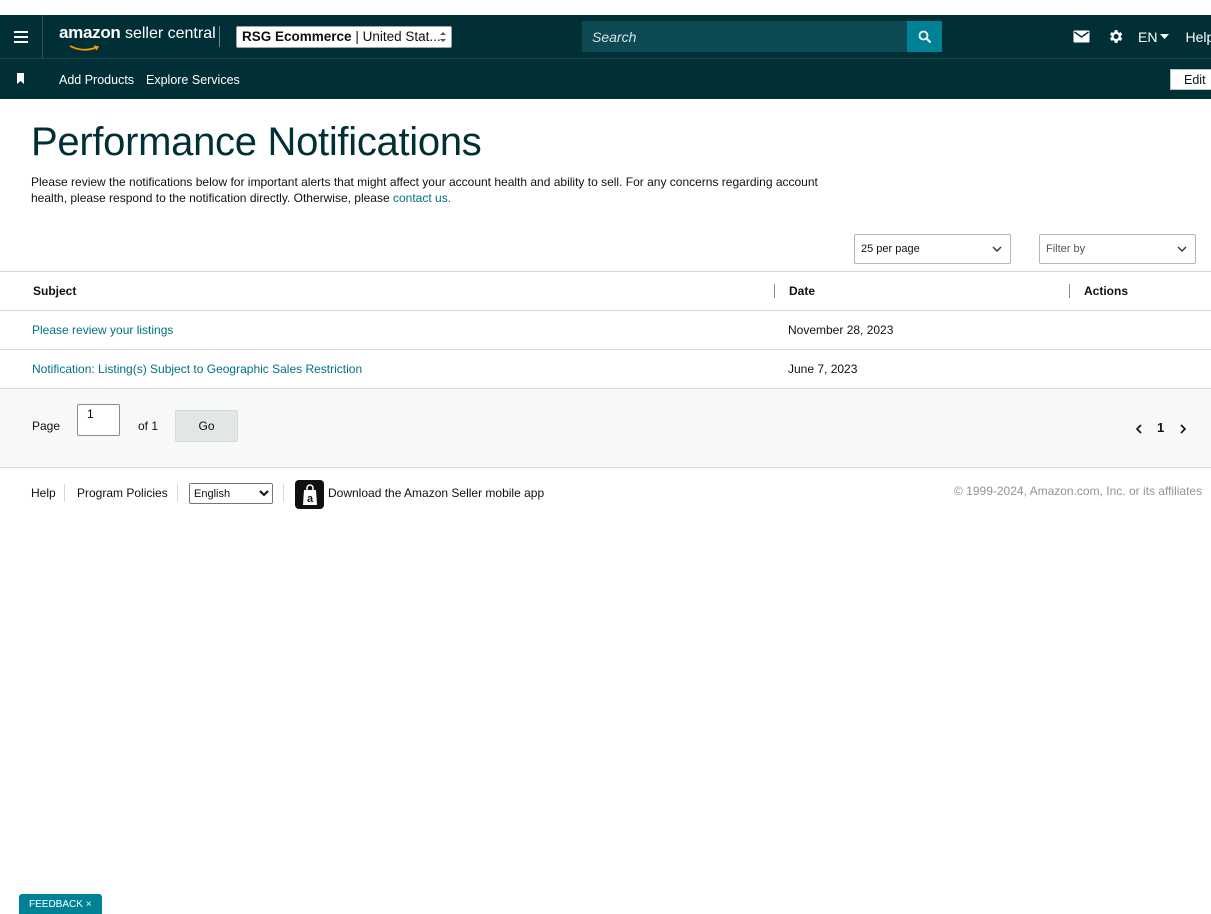 This screenshot has width=1211, height=914. I want to click on column-header-date: Date, so click(802, 291).